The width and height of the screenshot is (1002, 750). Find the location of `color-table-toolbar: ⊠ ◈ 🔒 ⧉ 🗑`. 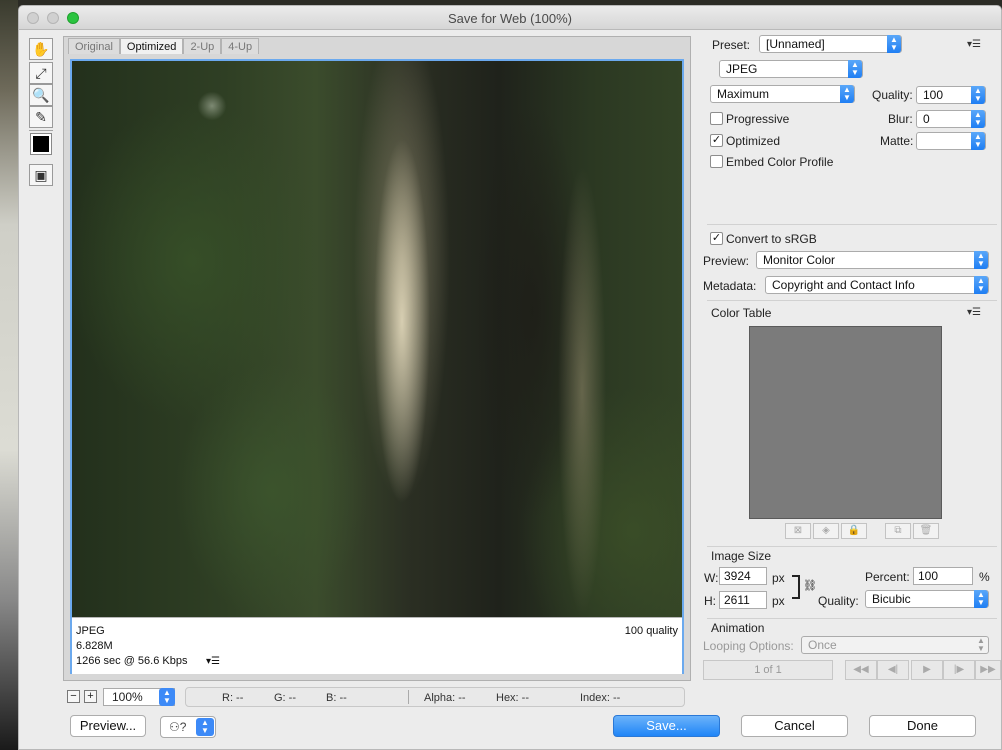

color-table-toolbar: ⊠ ◈ 🔒 ⧉ 🗑 is located at coordinates (863, 531).